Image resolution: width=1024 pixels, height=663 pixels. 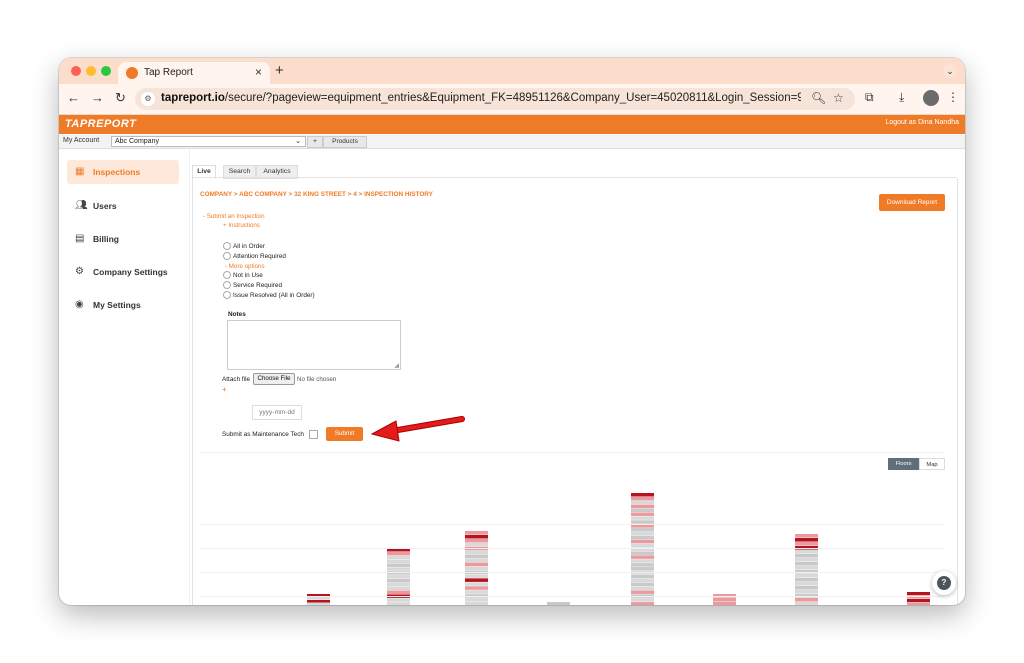 I want to click on radio-label: All in Order, so click(x=249, y=246).